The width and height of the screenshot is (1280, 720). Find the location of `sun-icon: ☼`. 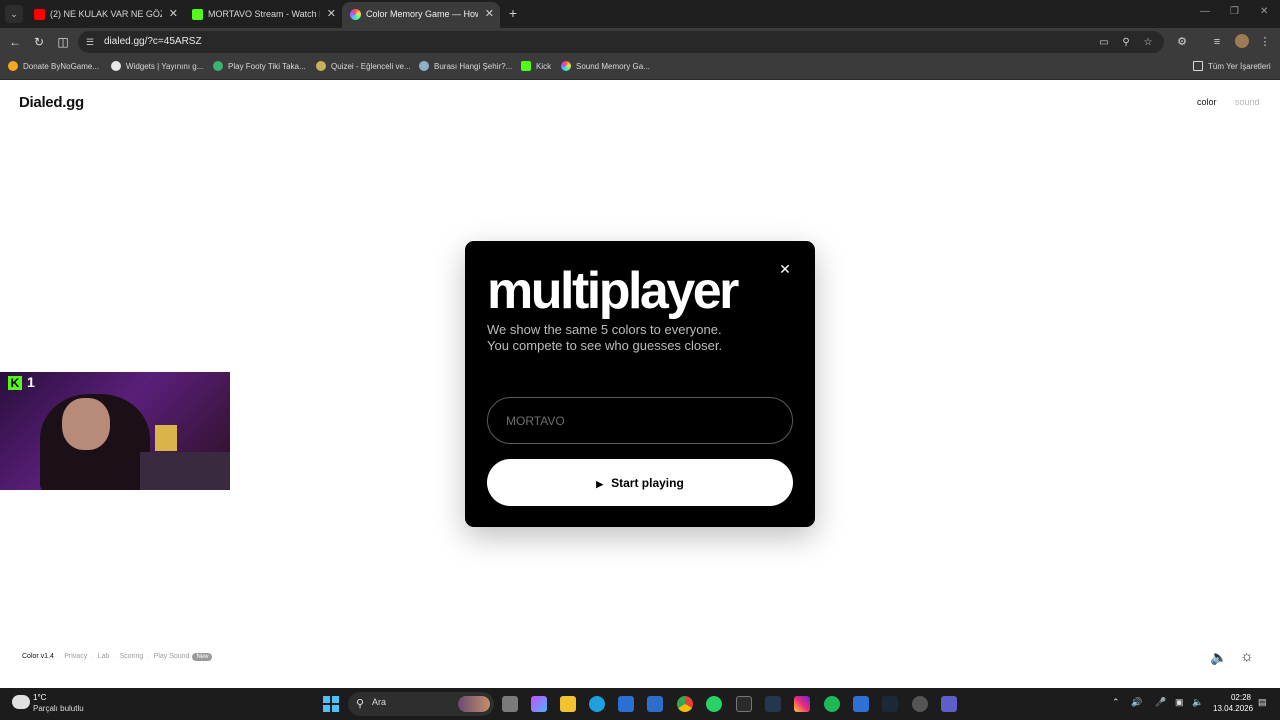

sun-icon: ☼ is located at coordinates (1249, 657).